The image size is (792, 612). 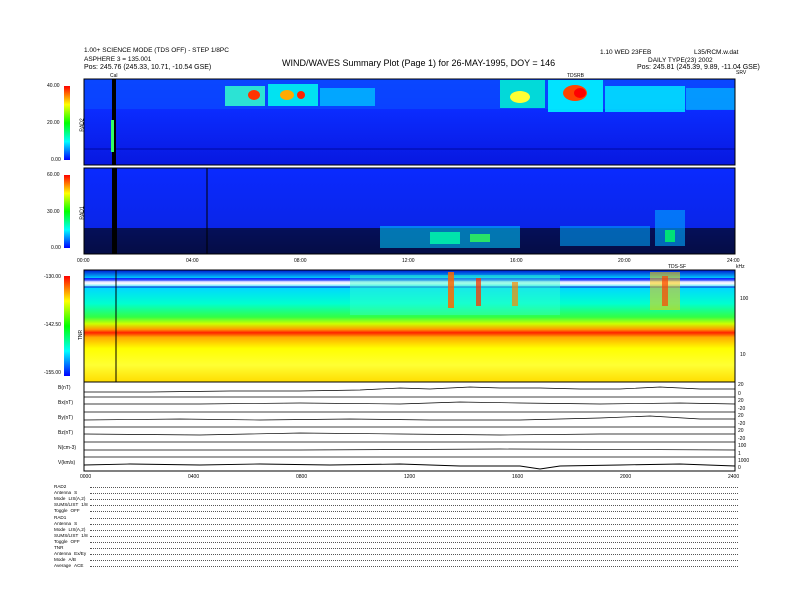 I want to click on tnr-colorbar, so click(x=67, y=326).